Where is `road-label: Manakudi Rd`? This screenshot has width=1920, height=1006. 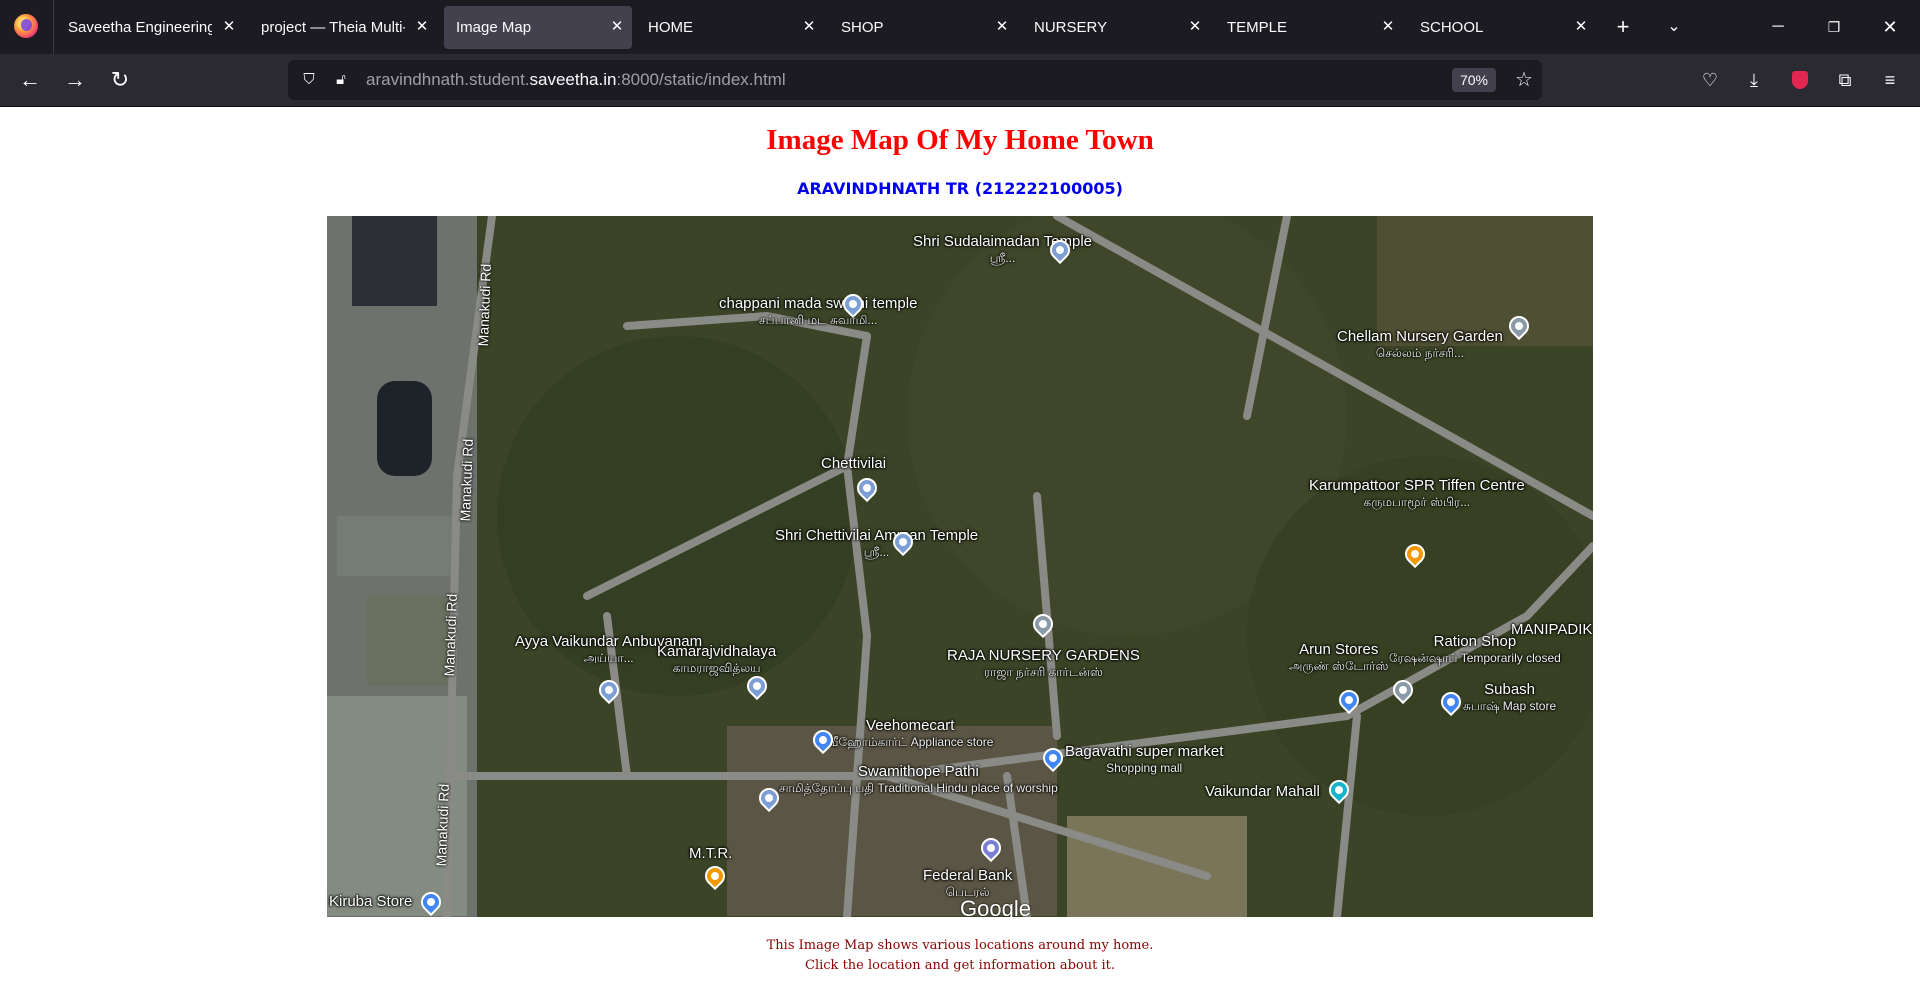
road-label: Manakudi Rd is located at coordinates (442, 825).